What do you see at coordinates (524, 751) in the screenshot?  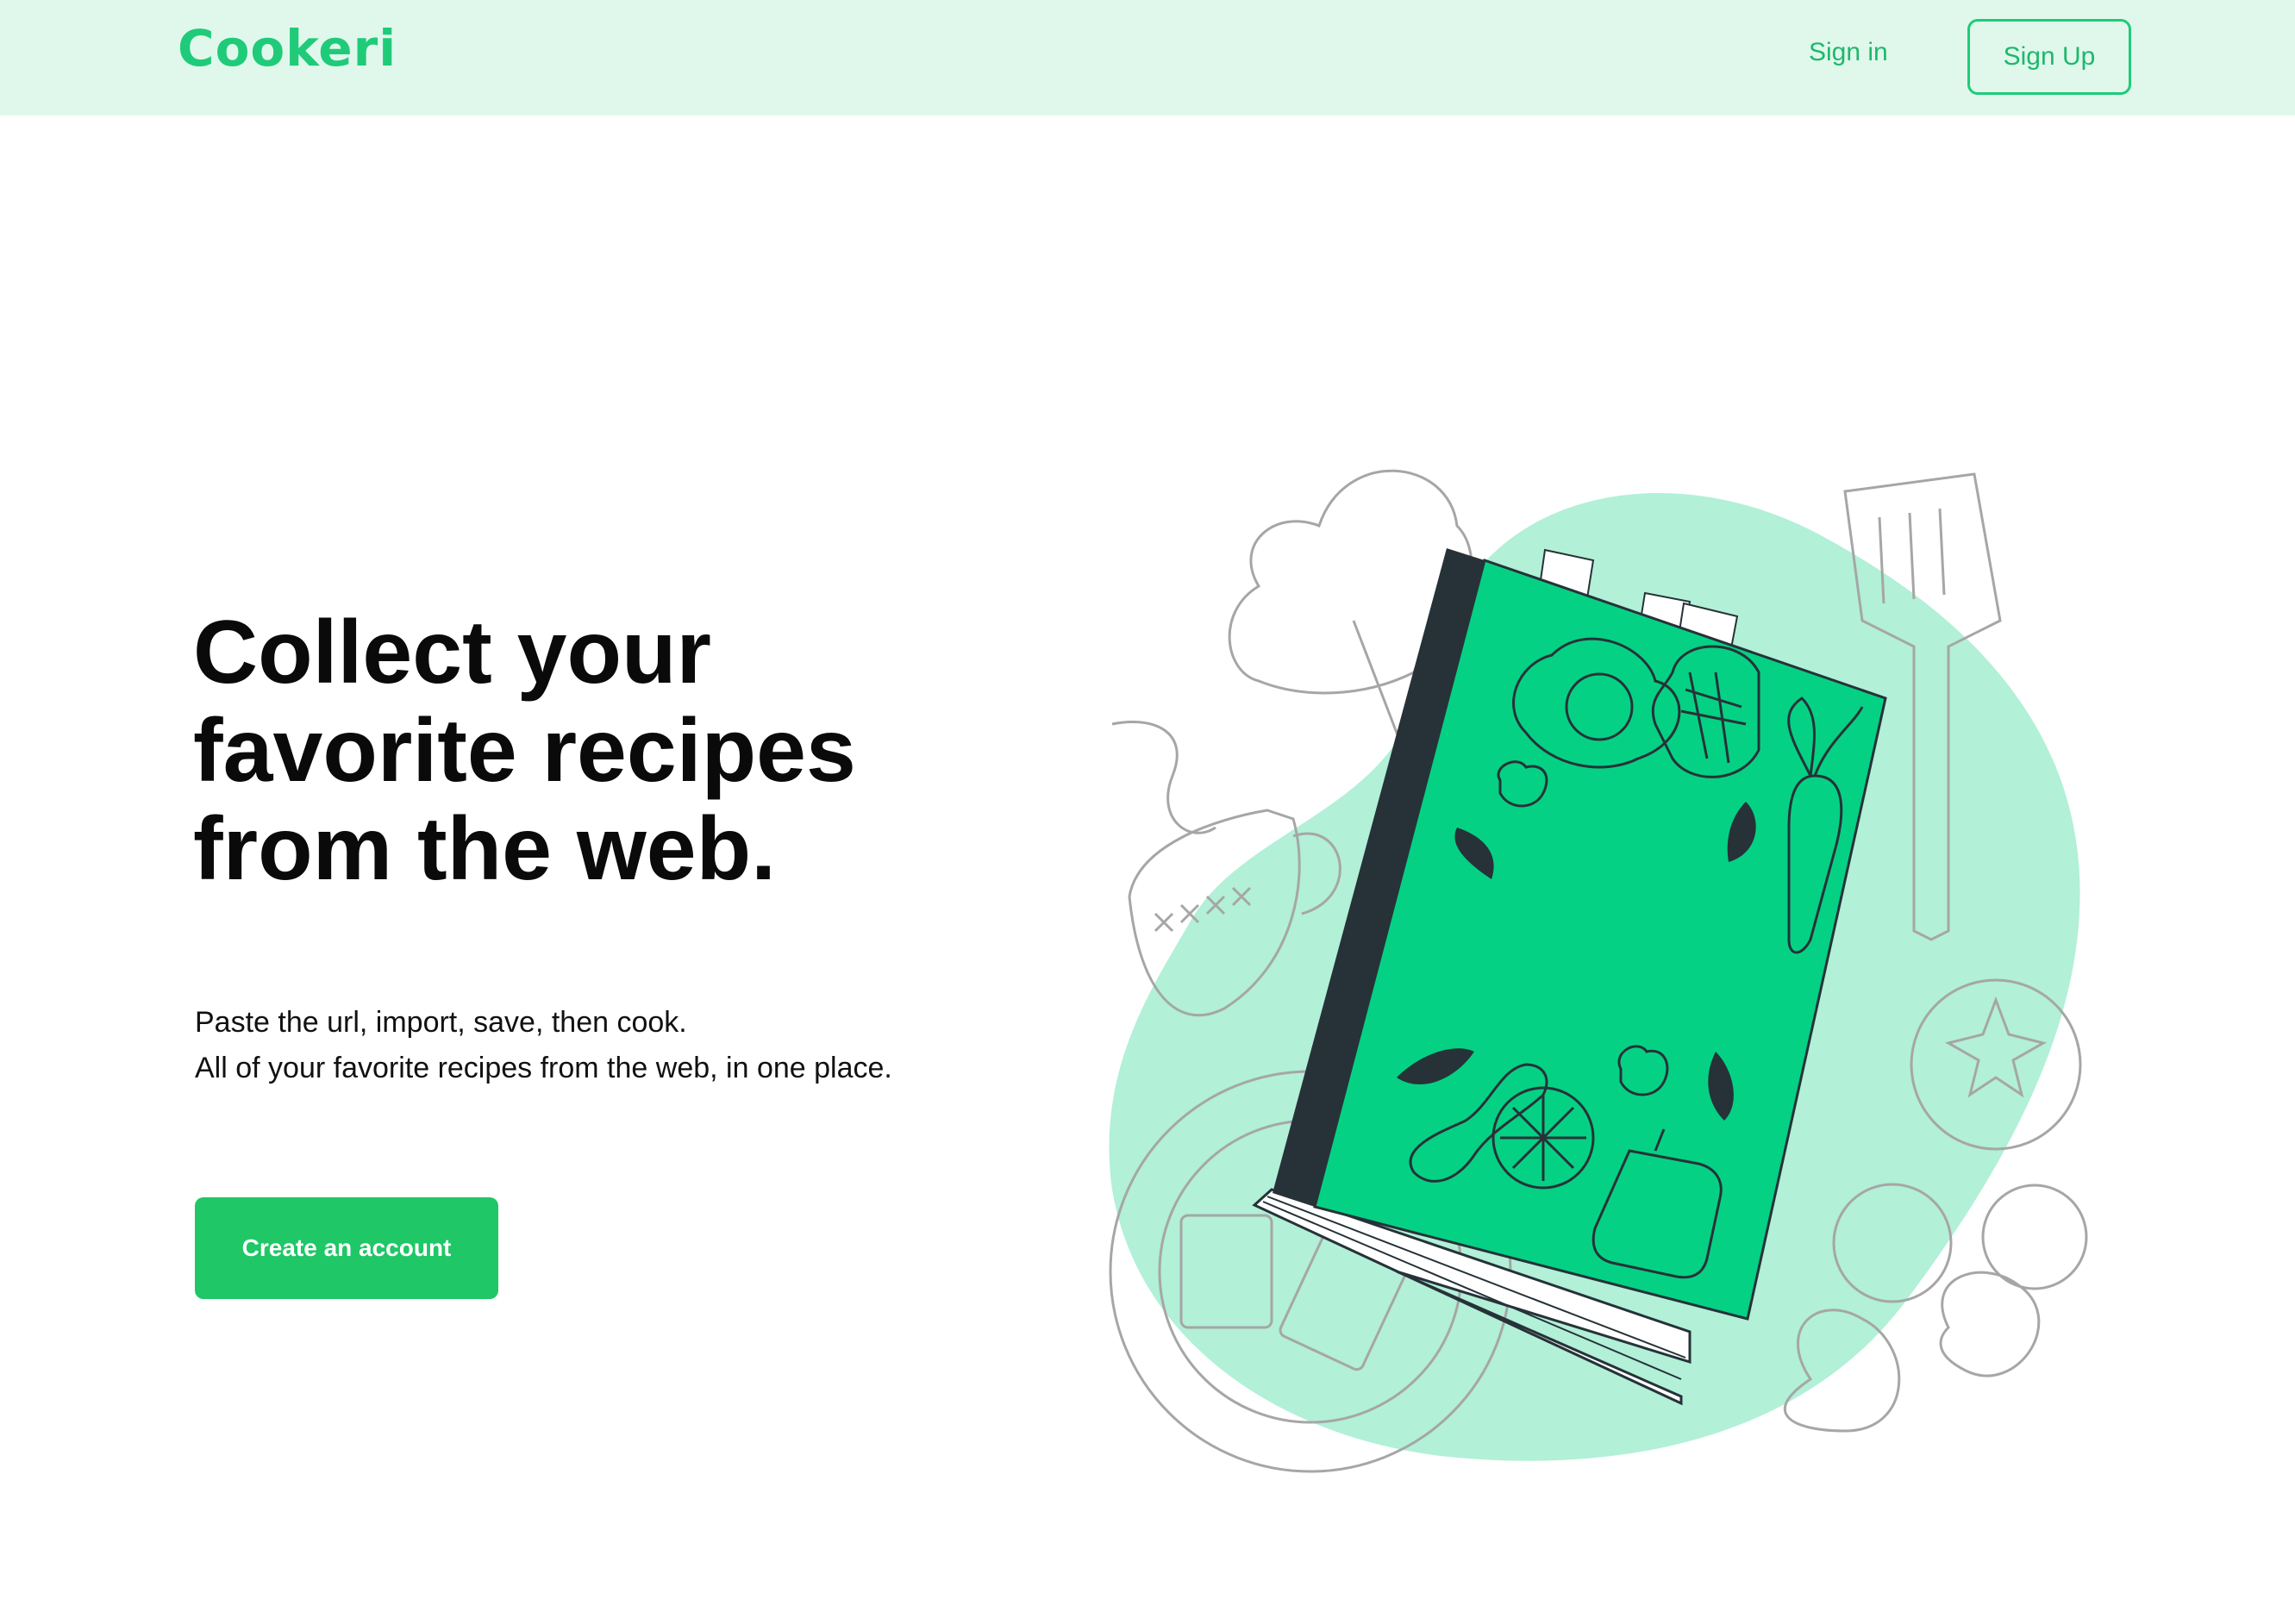 I see `headline-line: favorite recipes` at bounding box center [524, 751].